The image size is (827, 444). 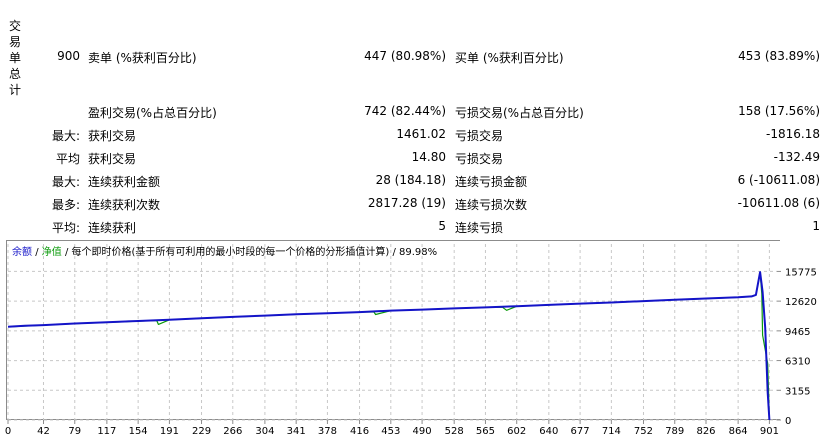 I want to click on max-consecutive-profit-count-label: 连续获利次数, so click(x=124, y=205).